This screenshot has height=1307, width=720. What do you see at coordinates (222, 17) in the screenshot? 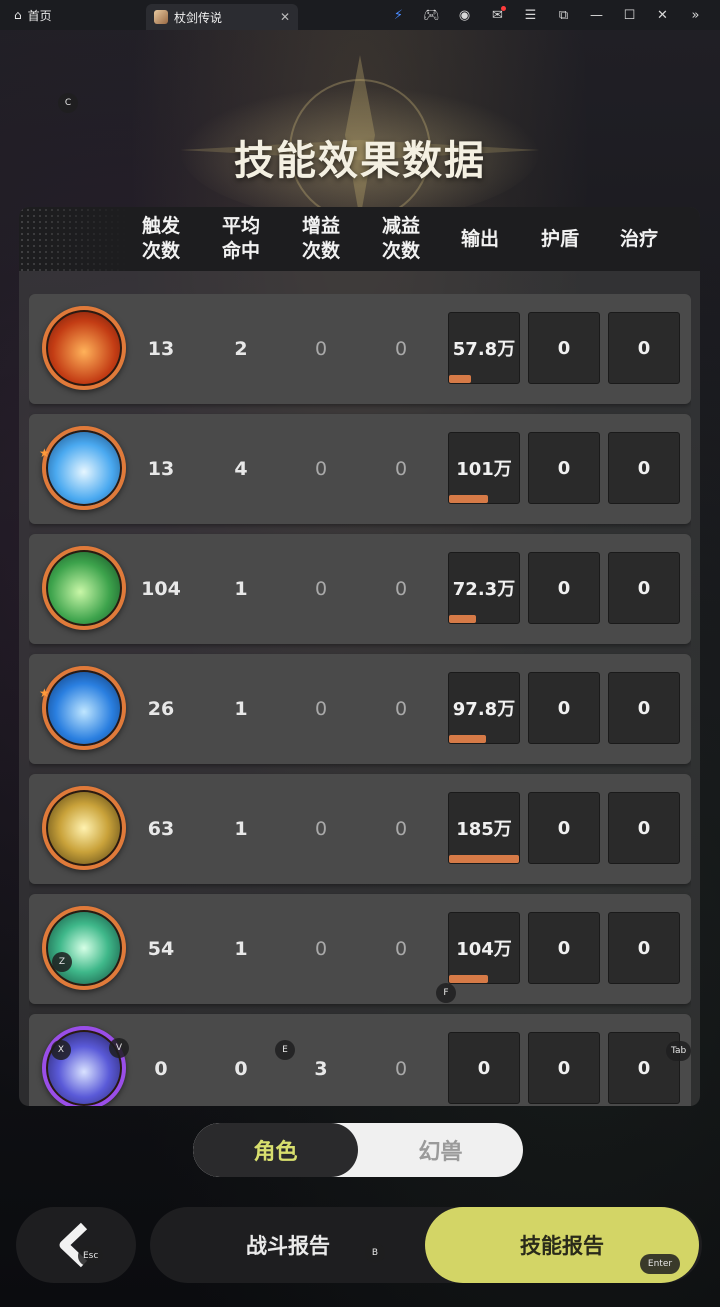
I see `game-tab: 杖剑传说 ✕` at bounding box center [222, 17].